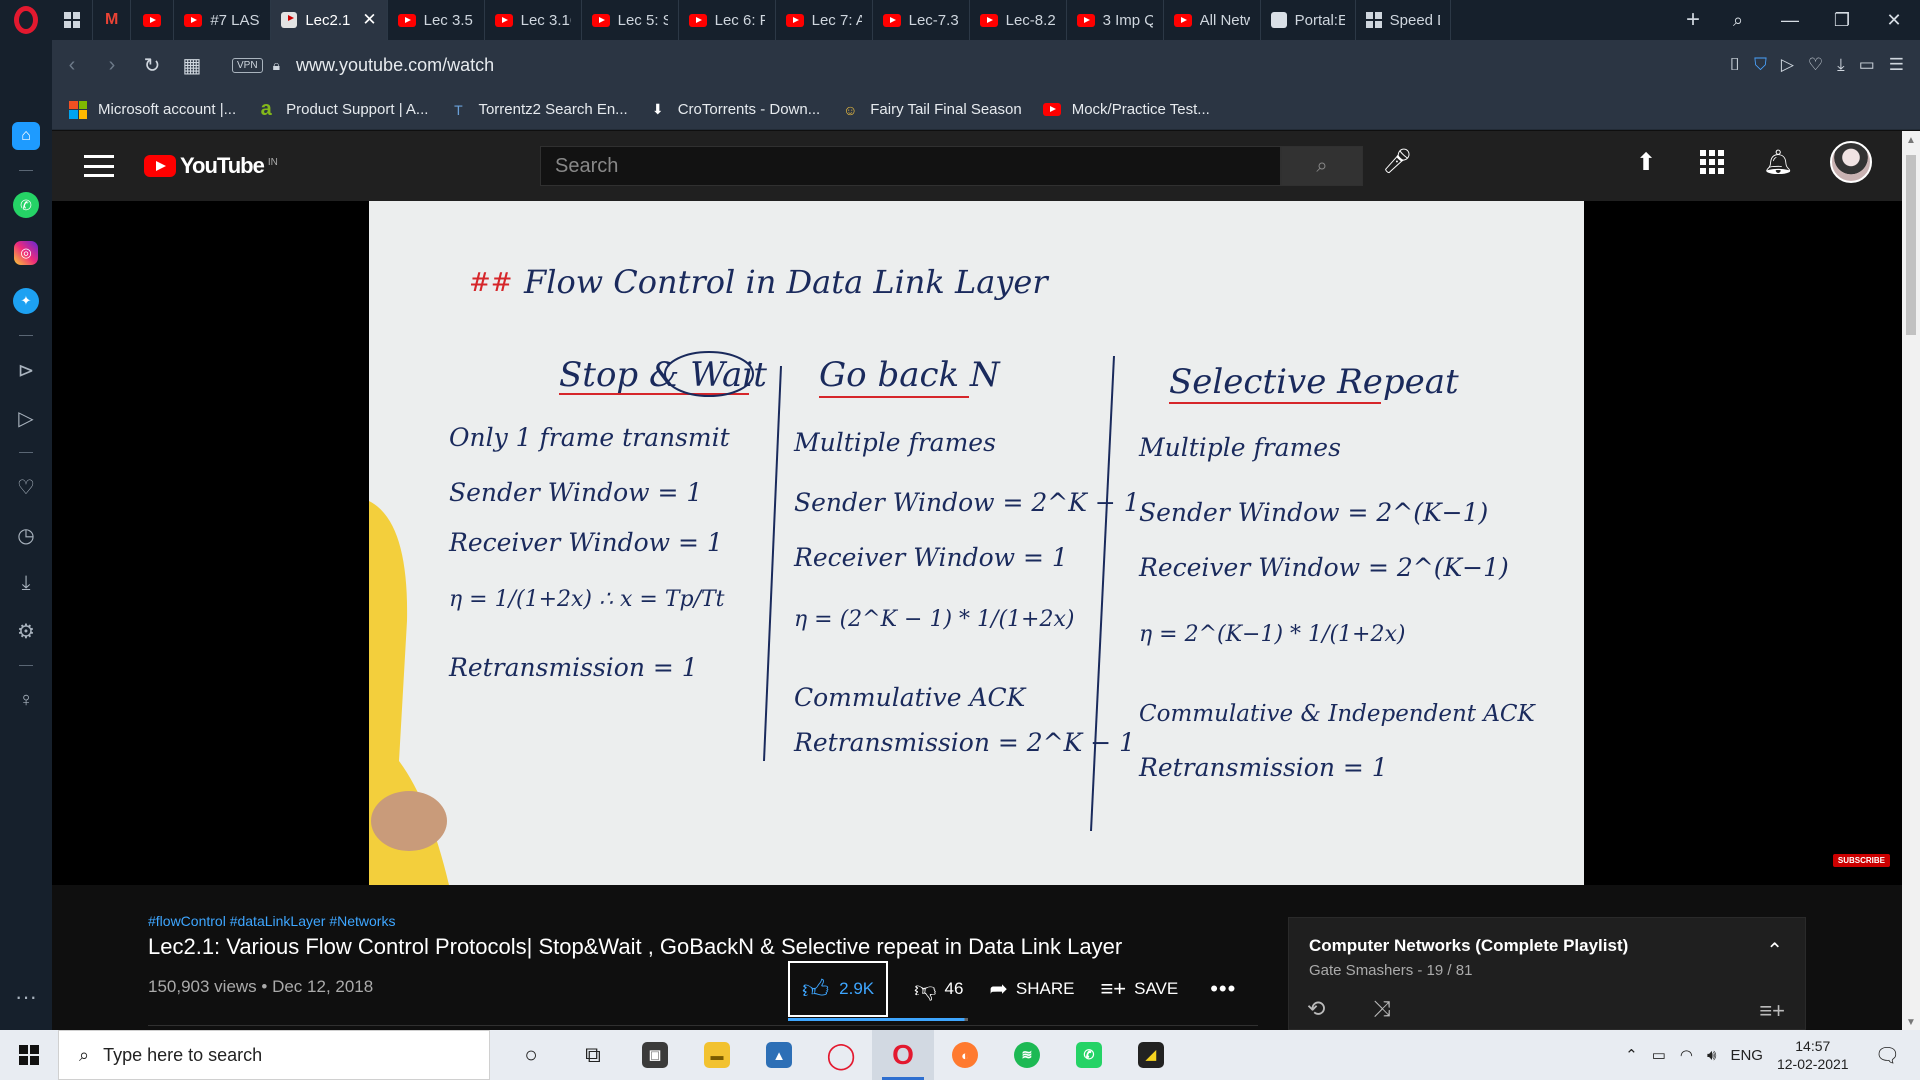 The image size is (1920, 1080). I want to click on browser-tab: Lec 3.16: \, so click(533, 20).